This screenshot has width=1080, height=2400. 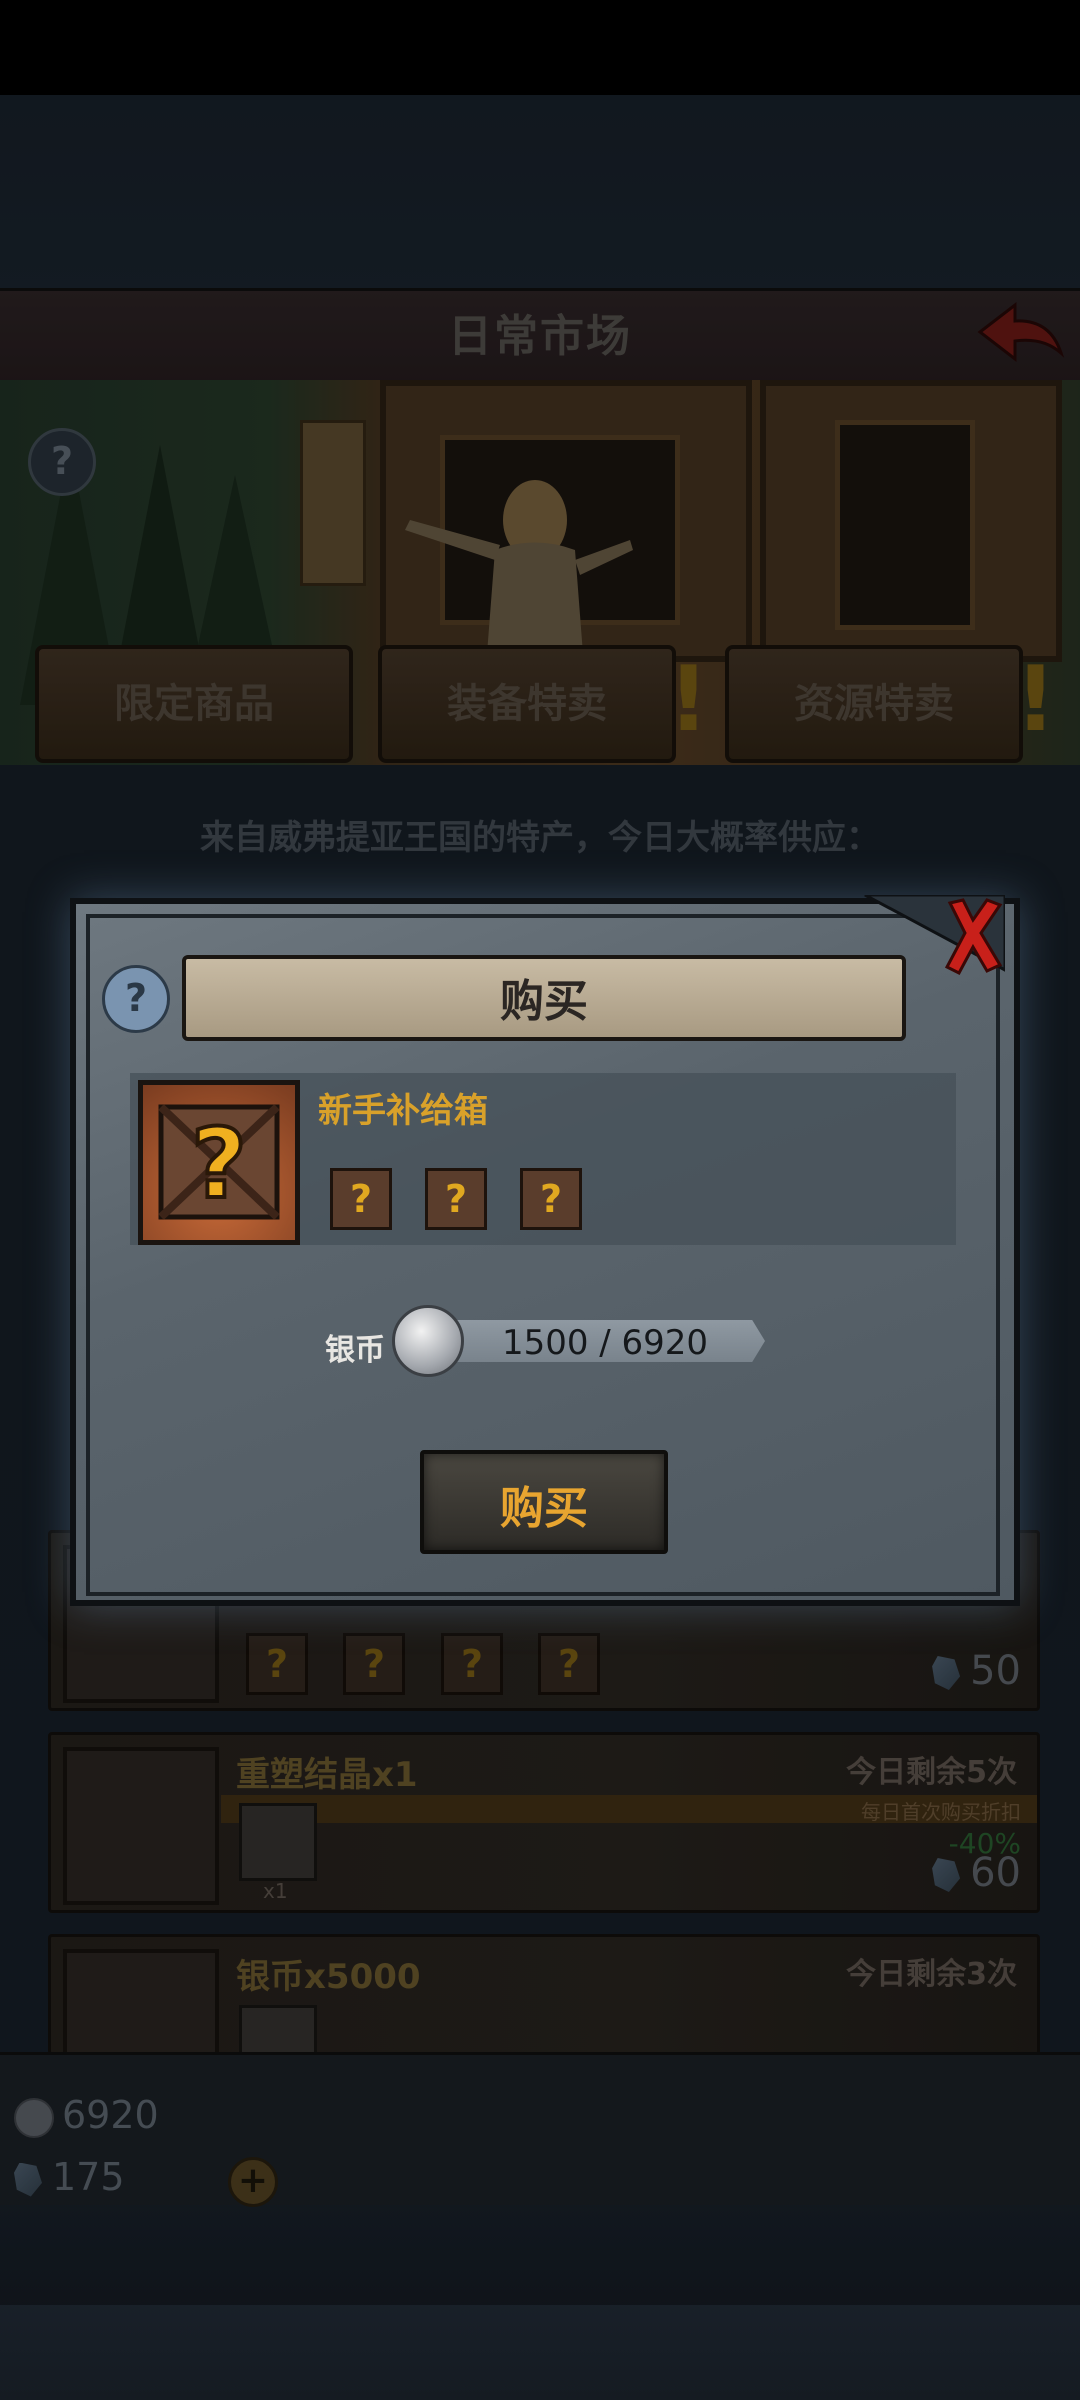 What do you see at coordinates (355, 1350) in the screenshot?
I see `cost-label: 银币` at bounding box center [355, 1350].